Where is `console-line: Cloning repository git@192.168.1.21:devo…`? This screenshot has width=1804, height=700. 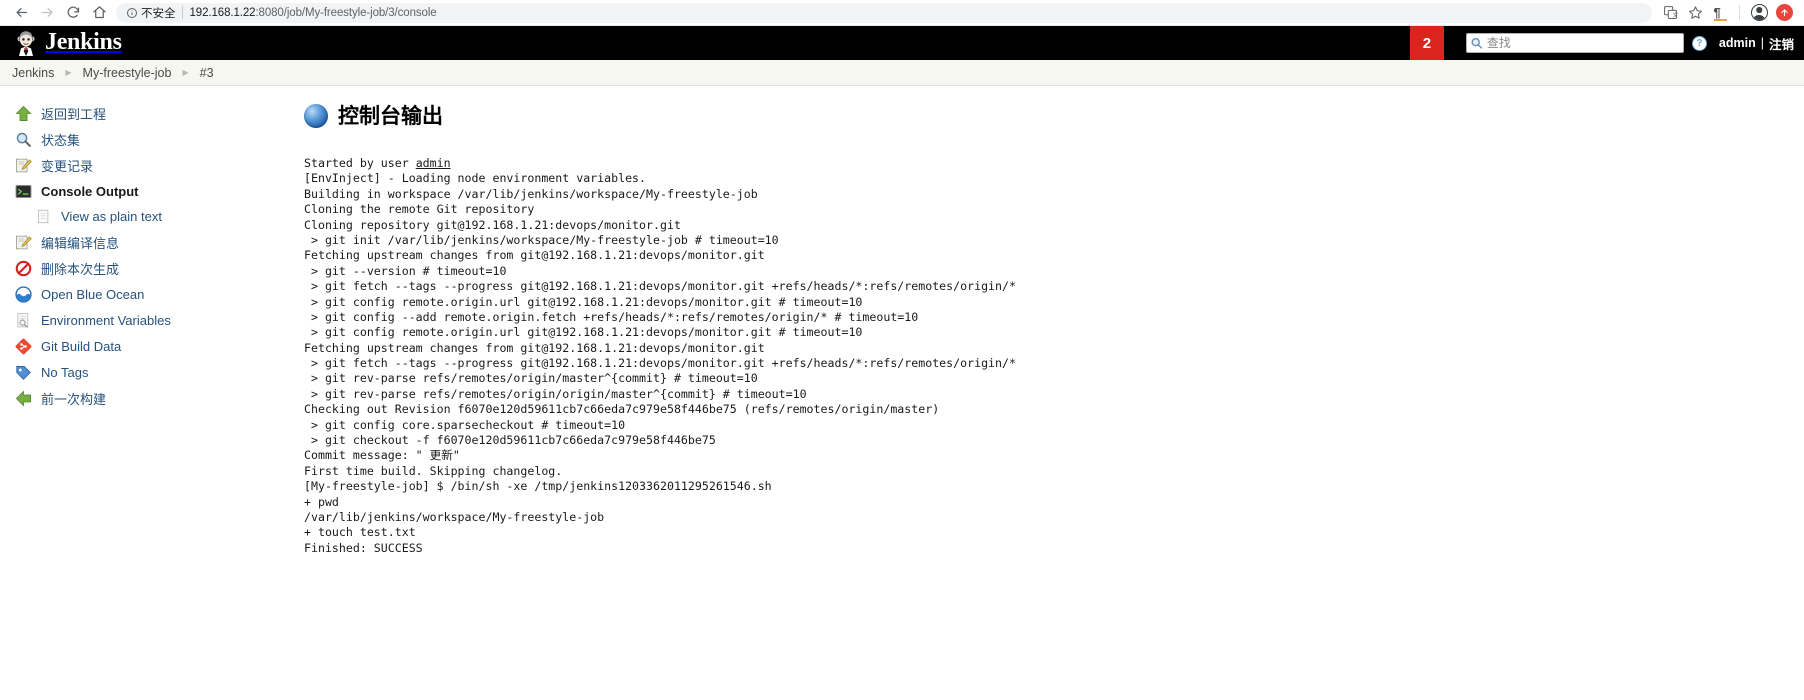
console-line: Cloning repository git@192.168.1.21:devo… is located at coordinates (492, 224).